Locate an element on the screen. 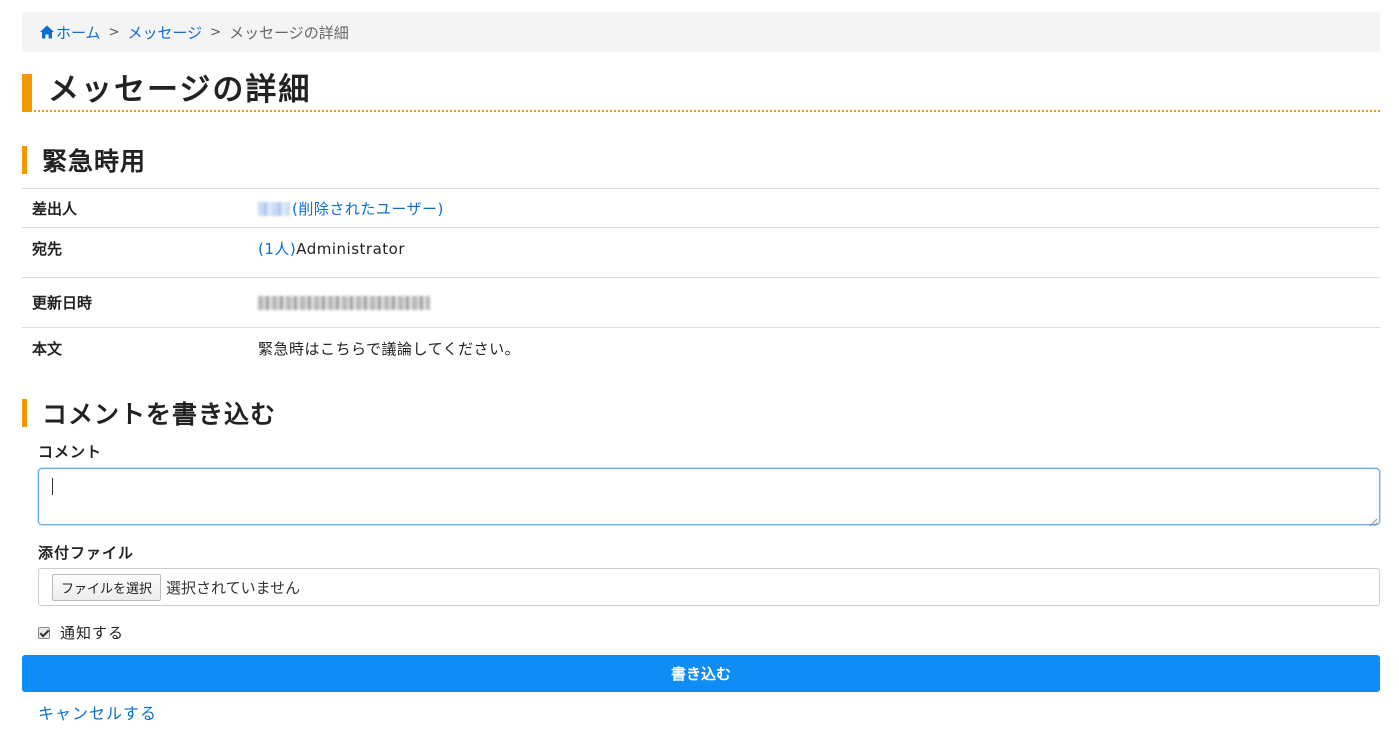  page-title: メッセージの詳細 is located at coordinates (180, 90).